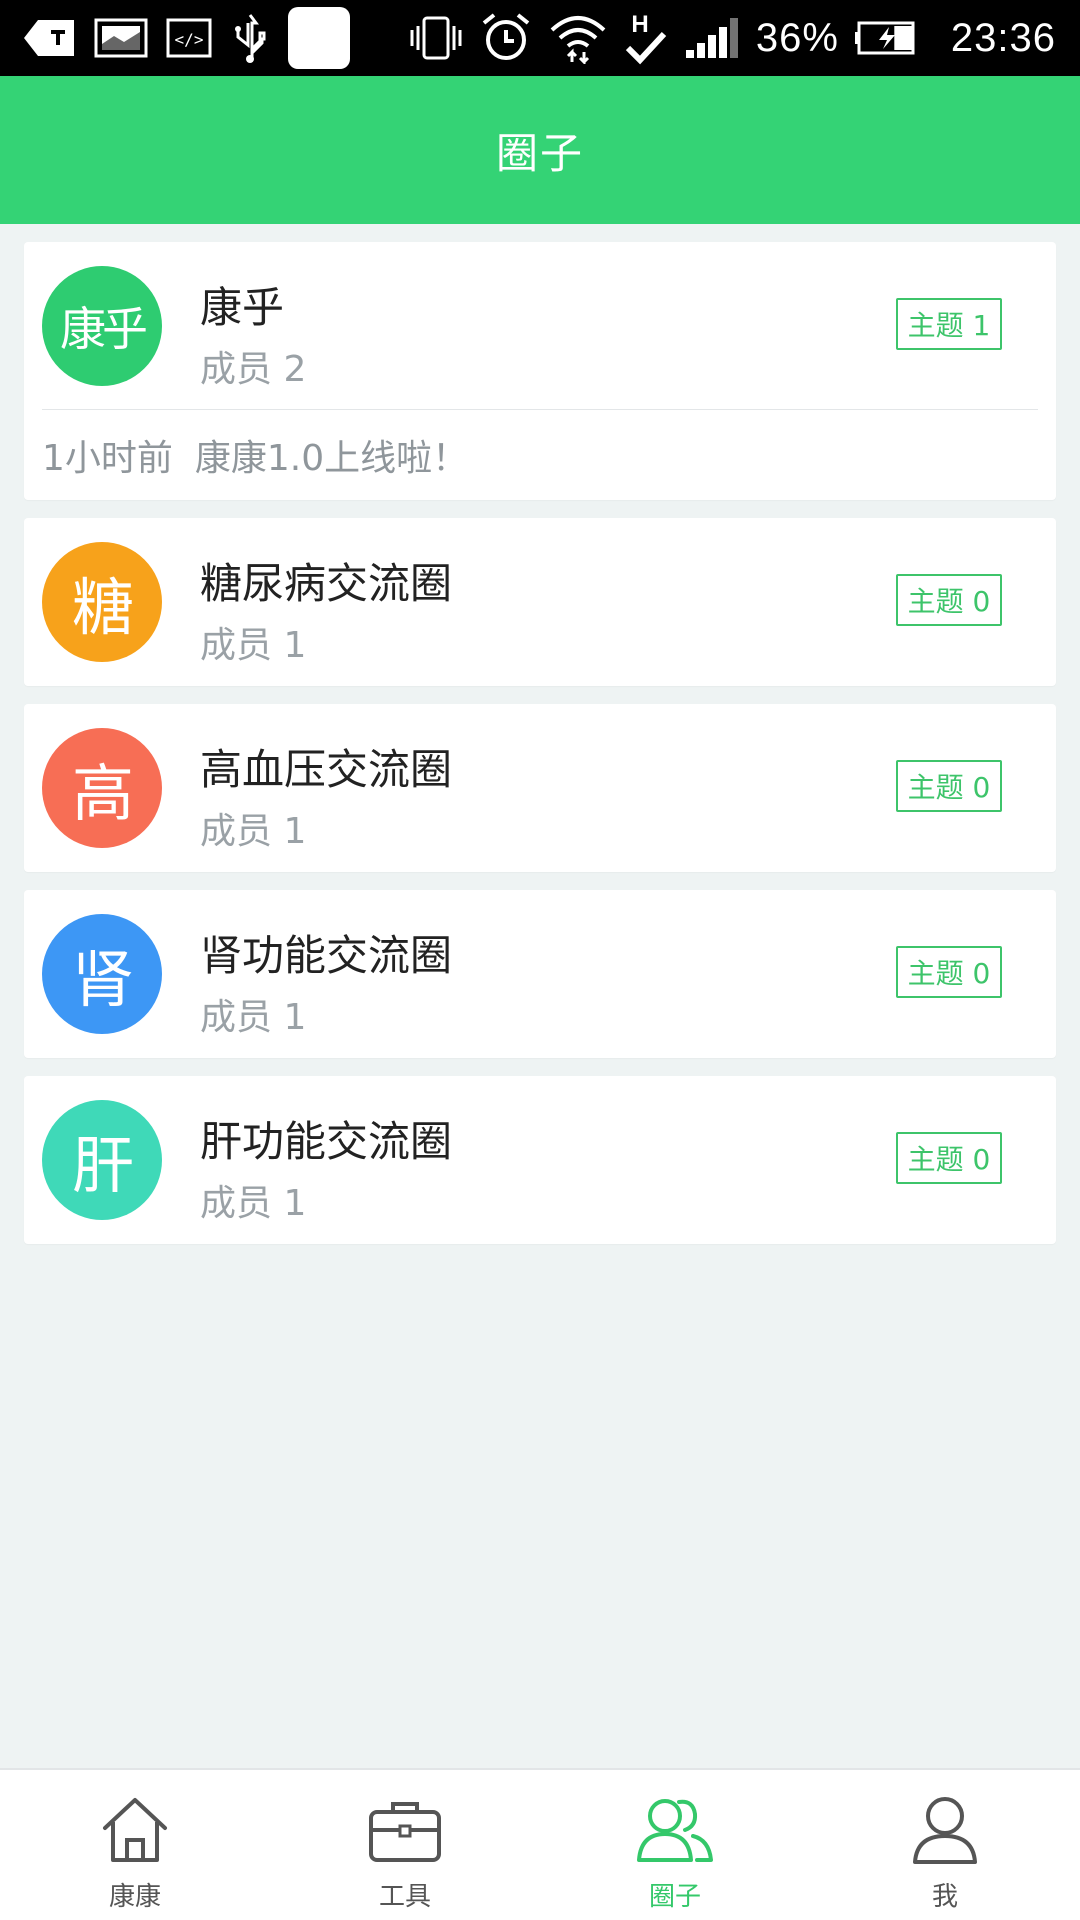  I want to click on circle-card-kanghu: 康乎 康乎 成员 2 主题 1 1小时前 康康1.0上线啦！, so click(540, 371).